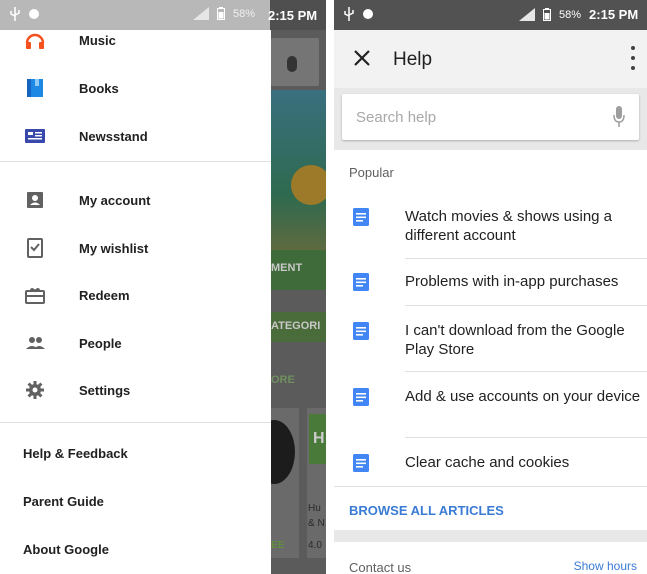 Image resolution: width=647 pixels, height=574 pixels. I want to click on more-options-icon, so click(633, 58).